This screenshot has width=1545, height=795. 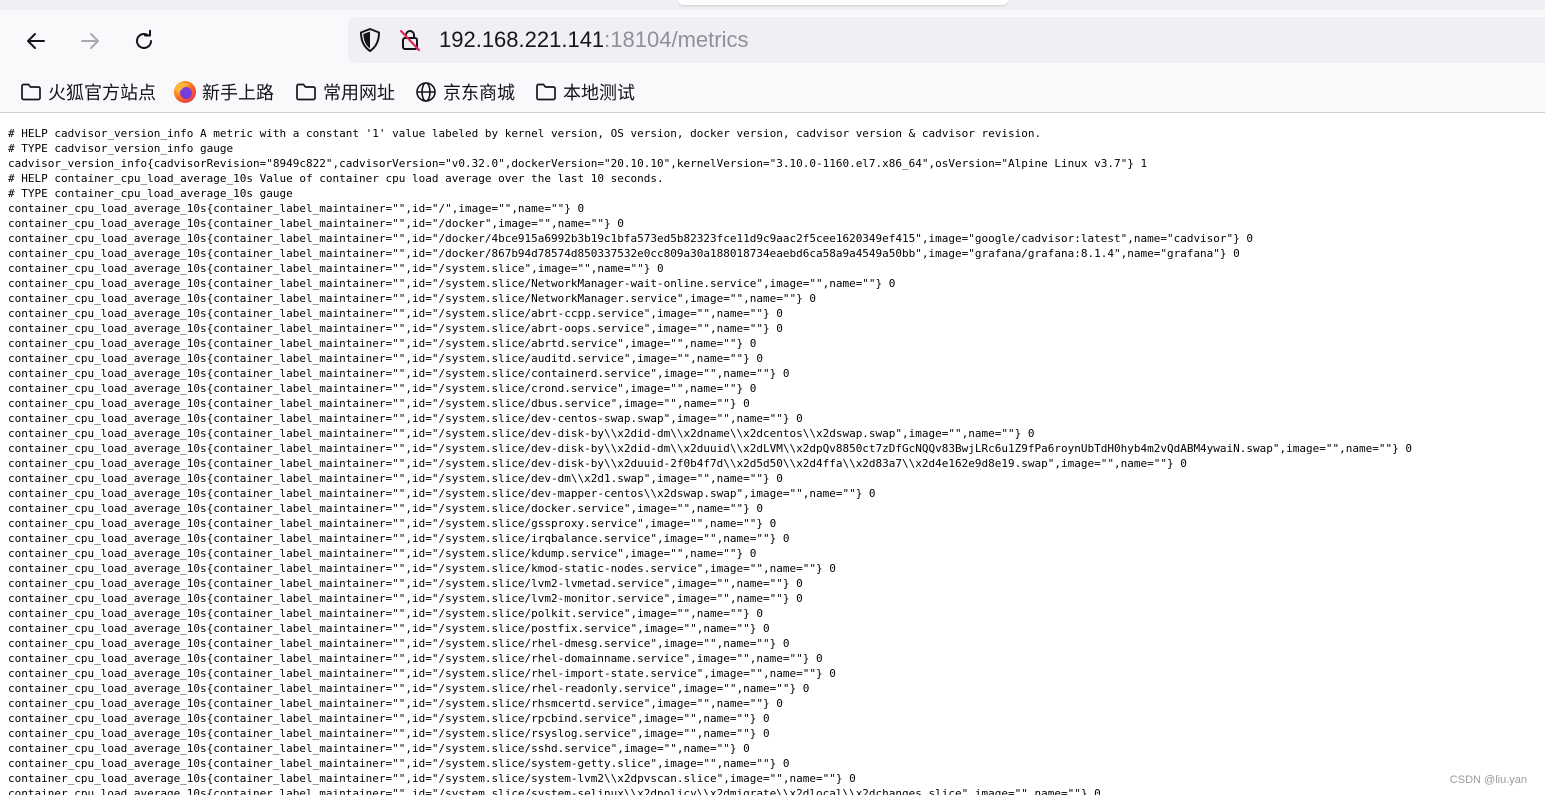 I want to click on globe-icon, so click(x=426, y=92).